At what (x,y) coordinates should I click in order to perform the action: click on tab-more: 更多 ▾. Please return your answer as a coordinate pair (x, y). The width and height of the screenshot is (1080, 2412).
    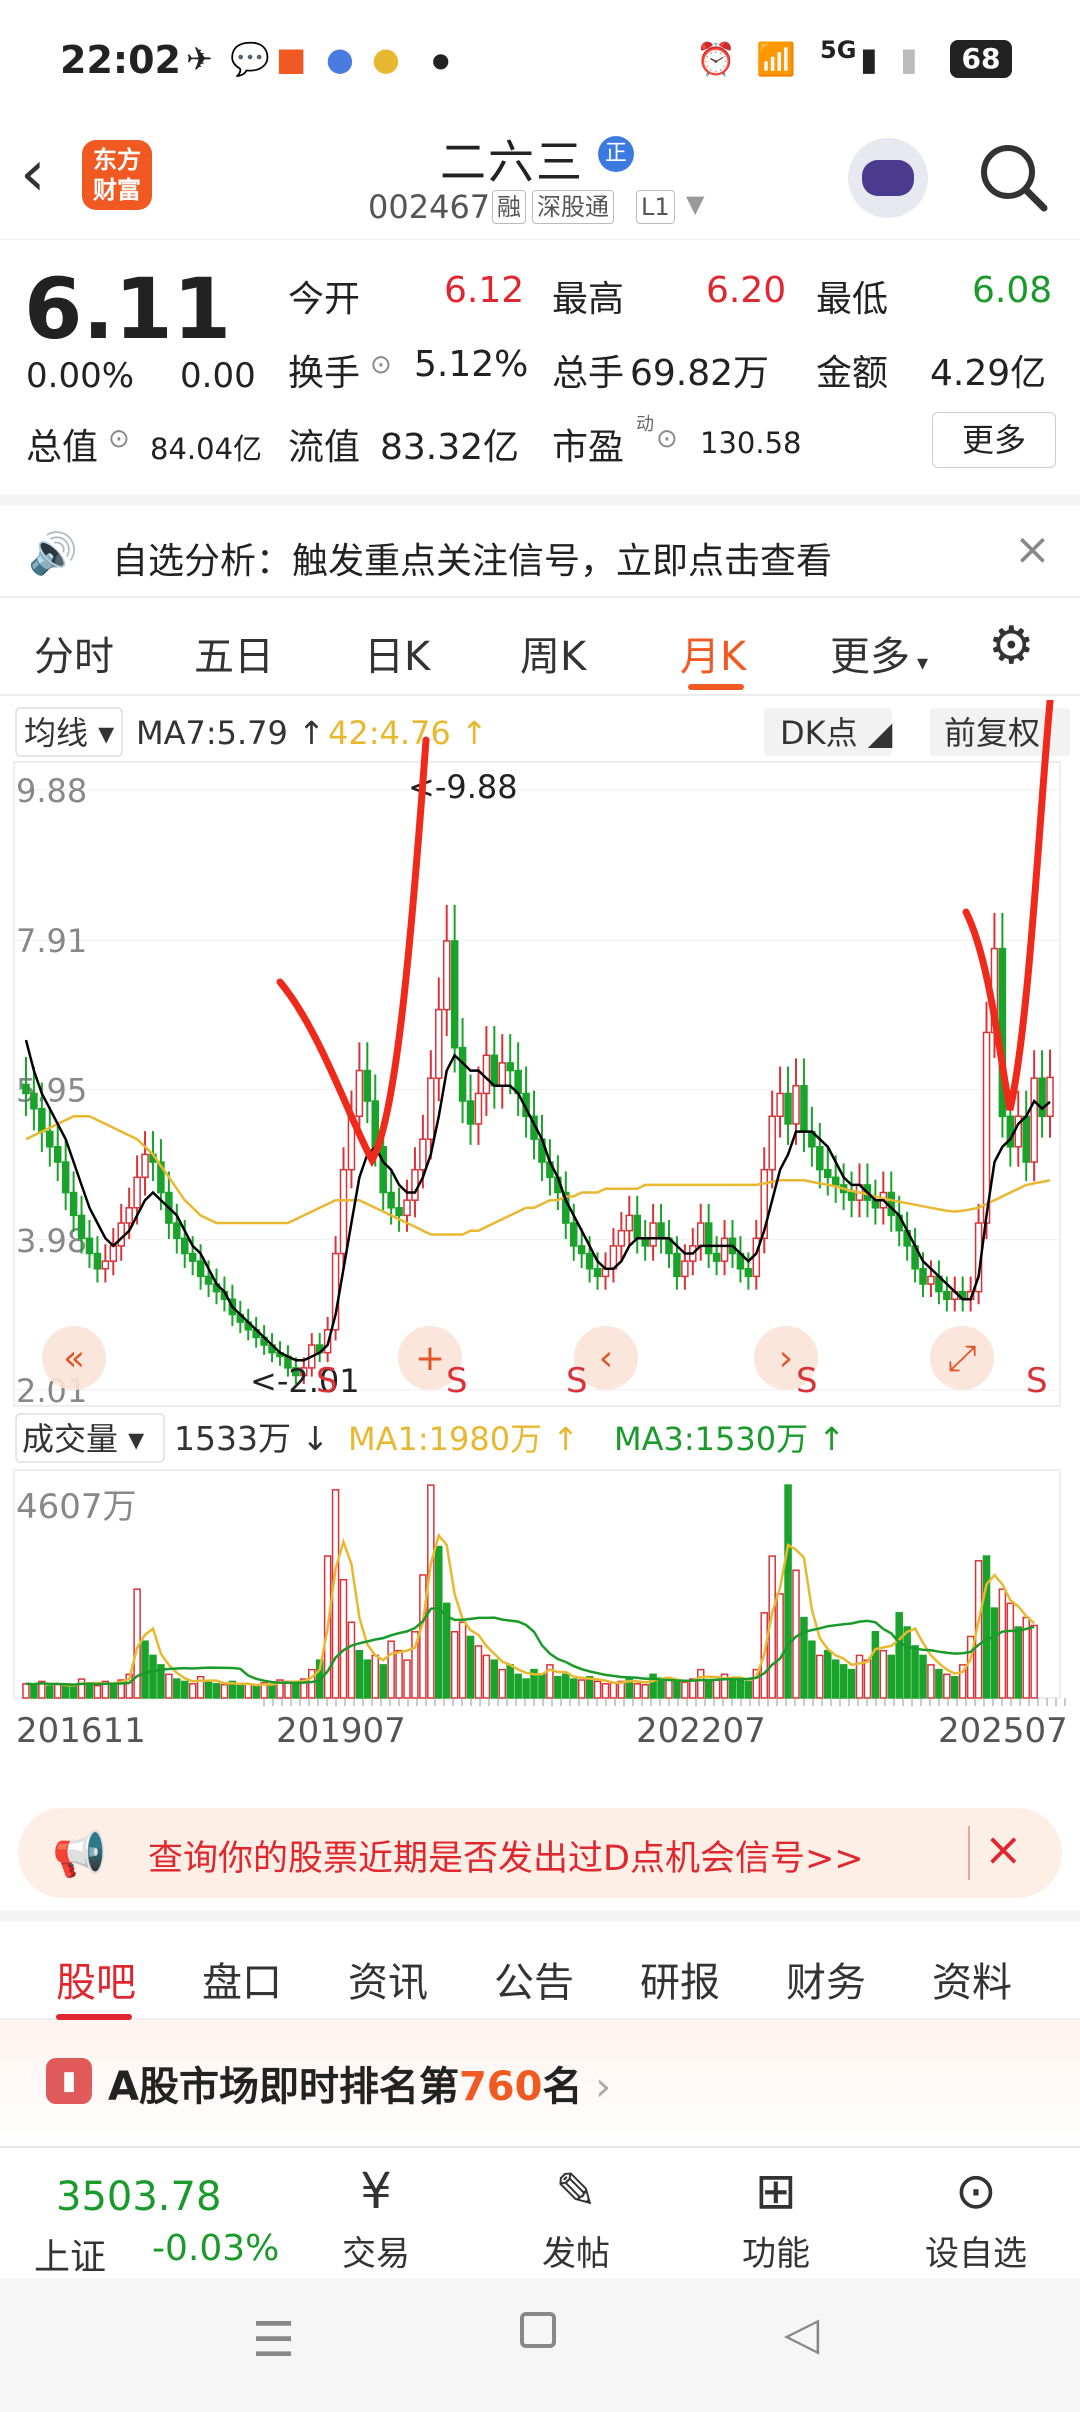
    Looking at the image, I should click on (879, 653).